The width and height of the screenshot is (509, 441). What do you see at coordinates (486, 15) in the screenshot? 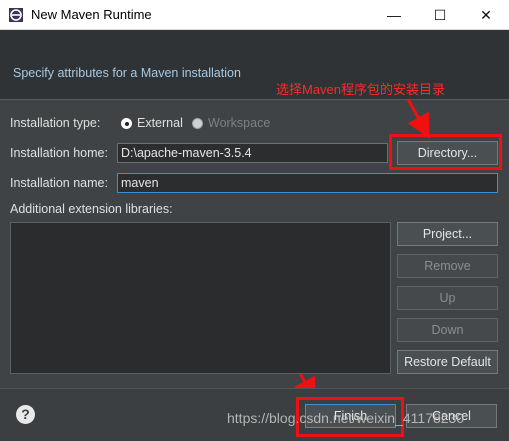
I see `close-button: ✕` at bounding box center [486, 15].